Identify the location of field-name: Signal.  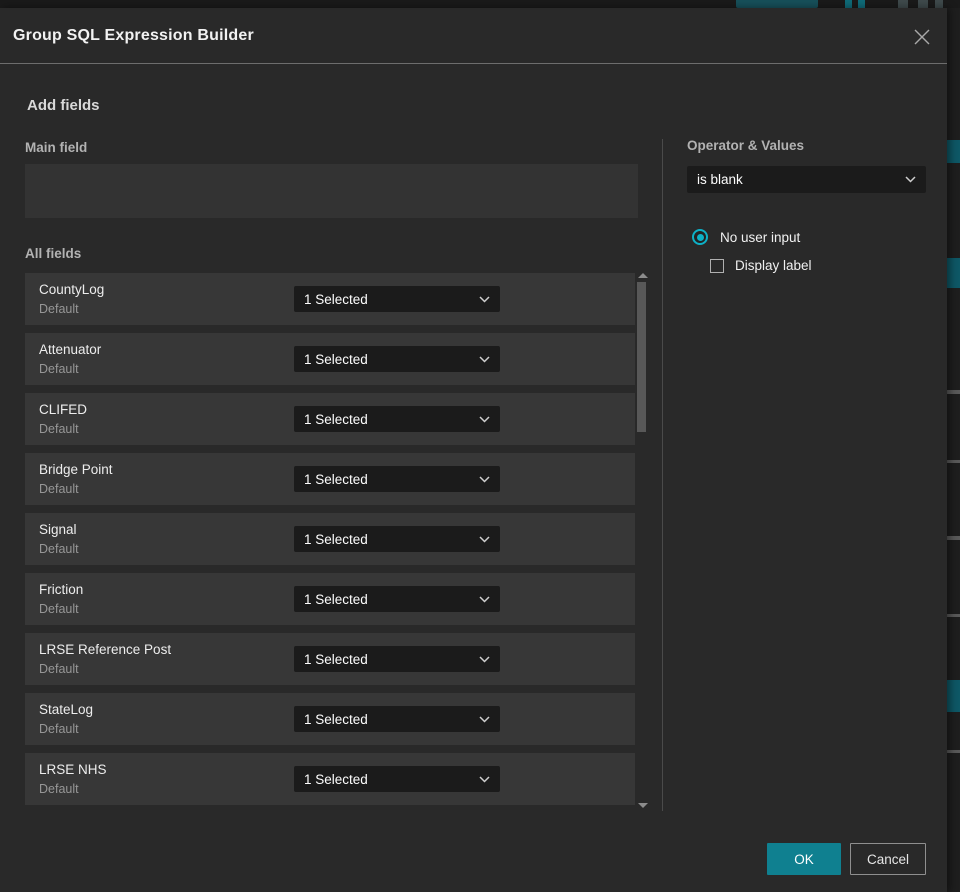
(58, 529).